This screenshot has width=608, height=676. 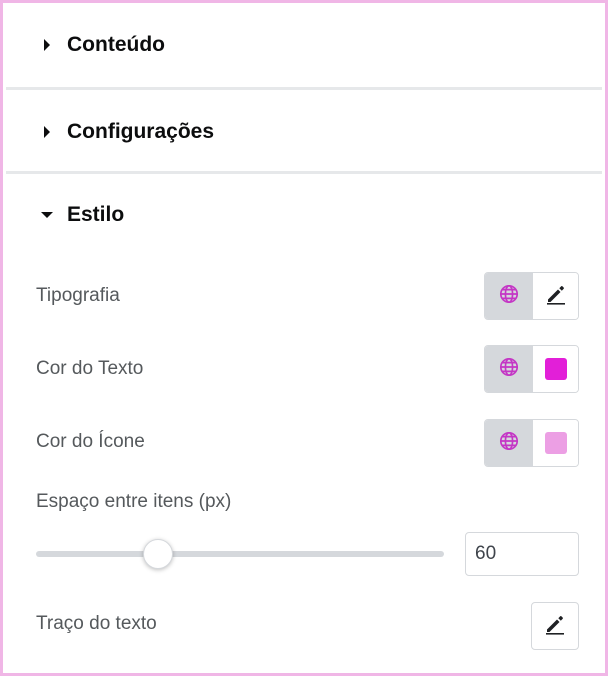 What do you see at coordinates (78, 295) in the screenshot?
I see `typography-label: Tipografia` at bounding box center [78, 295].